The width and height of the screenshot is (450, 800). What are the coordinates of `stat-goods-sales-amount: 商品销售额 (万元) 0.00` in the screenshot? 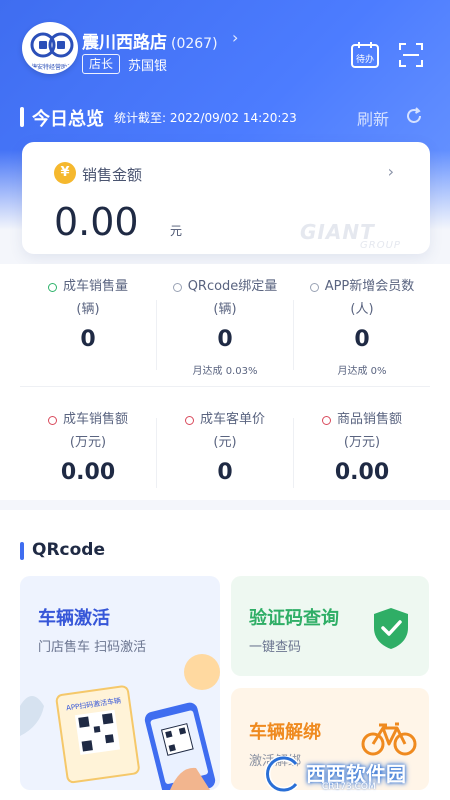 It's located at (362, 466).